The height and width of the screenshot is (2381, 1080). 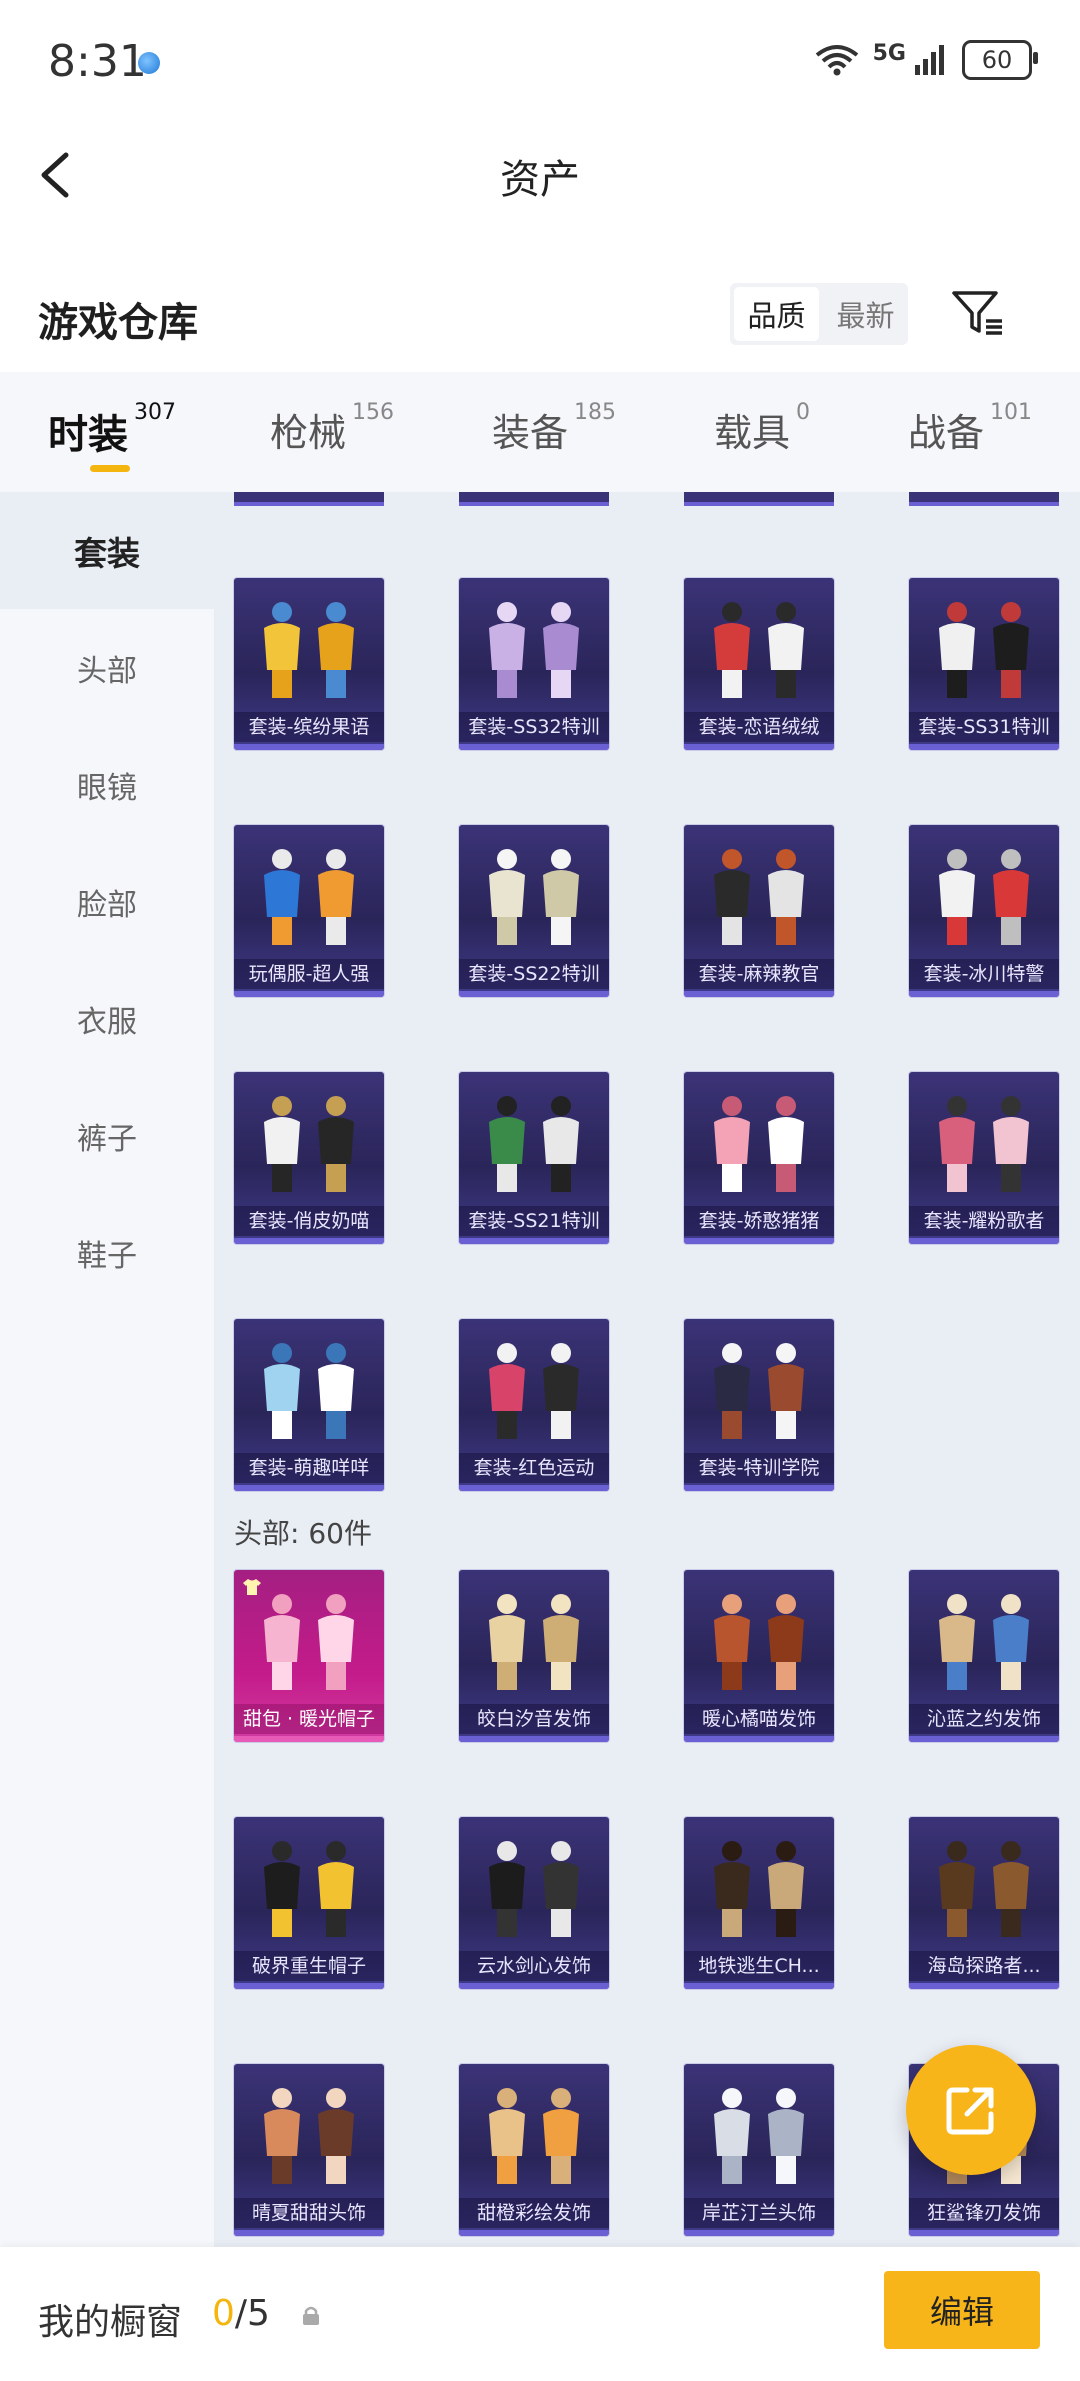 What do you see at coordinates (534, 1468) in the screenshot?
I see `item-label: 套装-红色运动` at bounding box center [534, 1468].